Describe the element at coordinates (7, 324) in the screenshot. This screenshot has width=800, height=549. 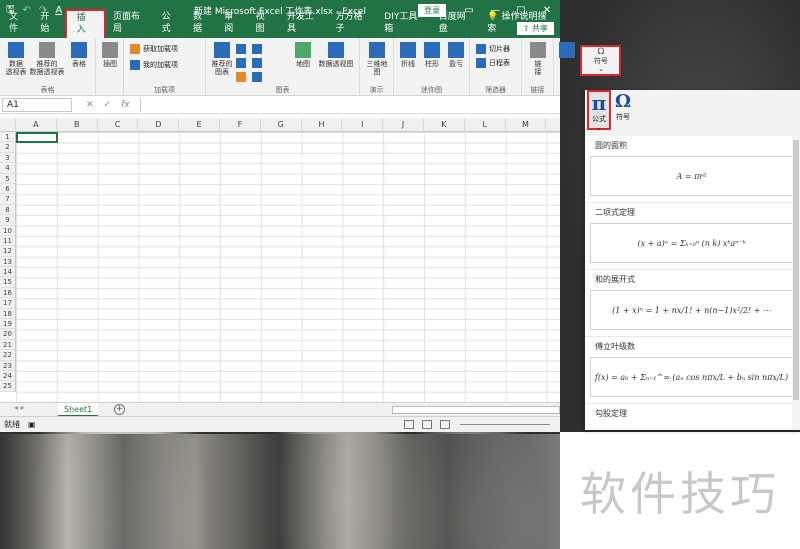
I see `row-header: 19` at that location.